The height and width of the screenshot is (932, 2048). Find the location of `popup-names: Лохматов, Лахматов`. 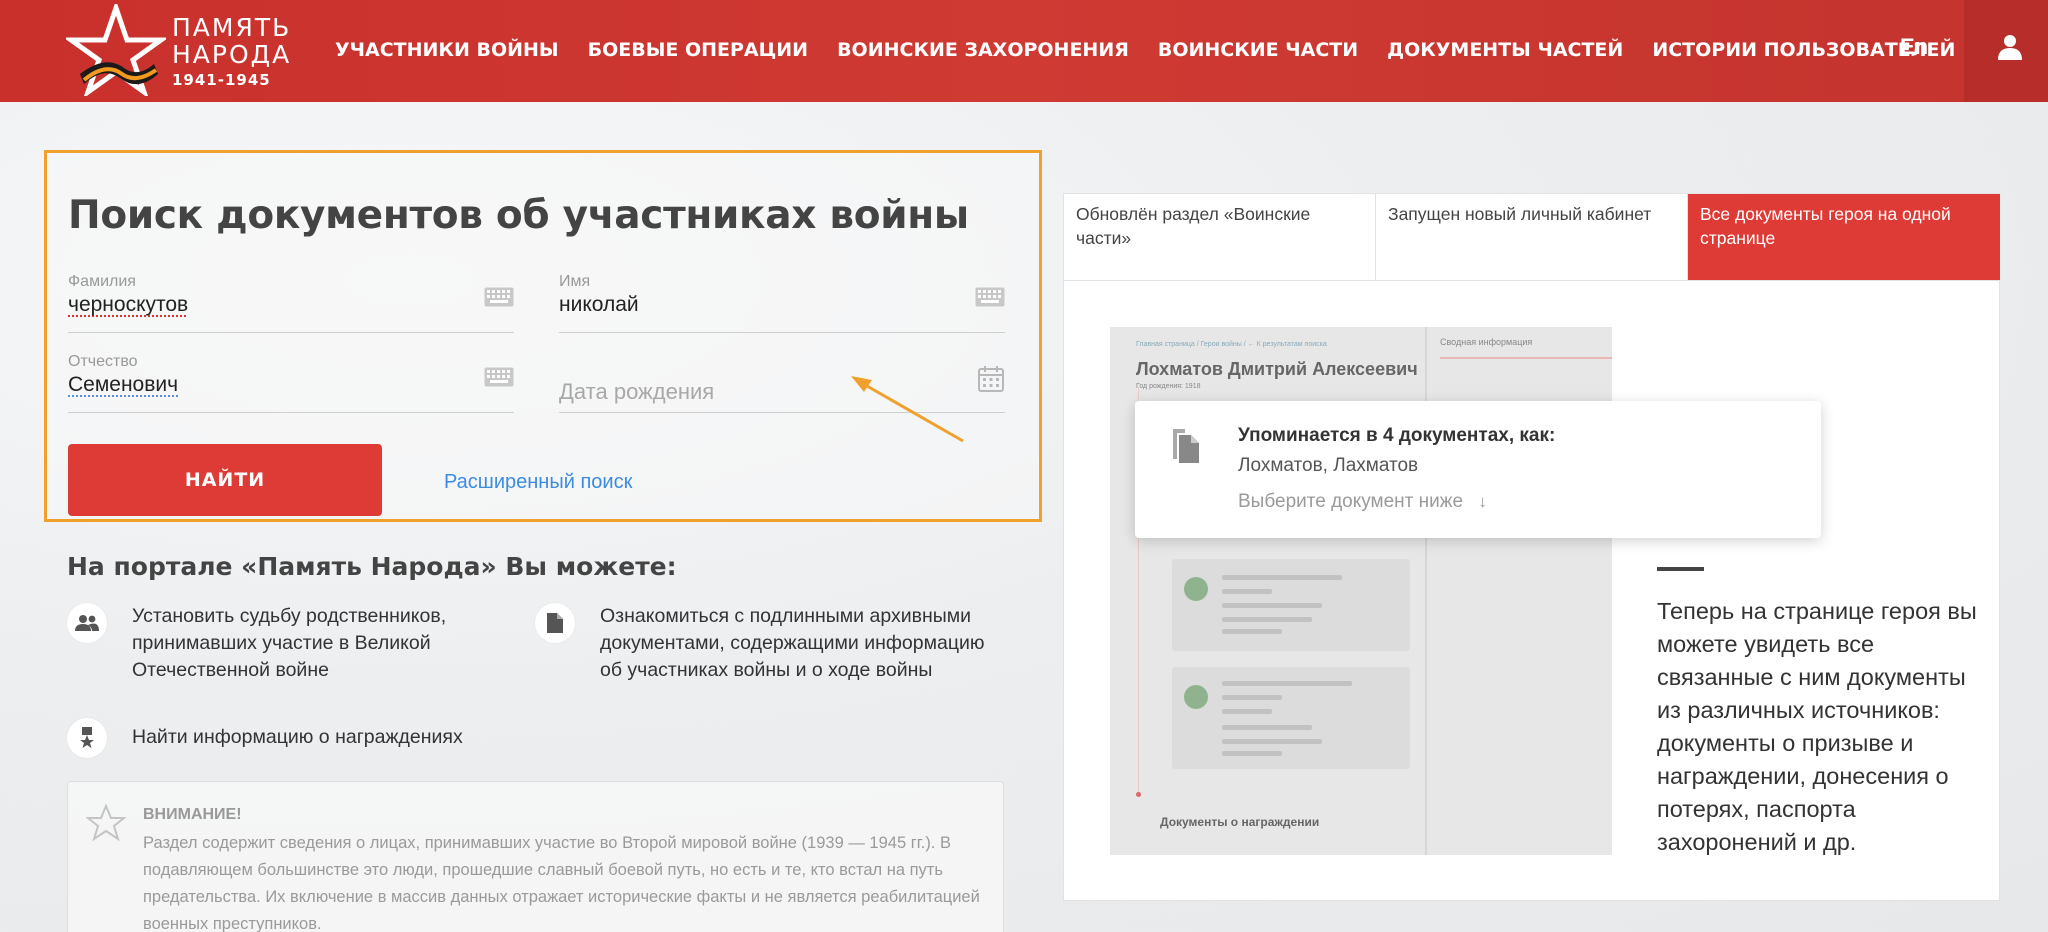

popup-names: Лохматов, Лахматов is located at coordinates (1328, 465).